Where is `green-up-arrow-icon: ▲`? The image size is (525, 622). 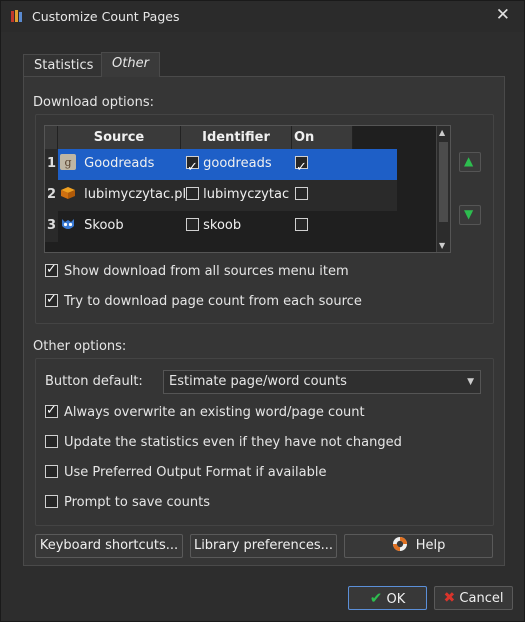 green-up-arrow-icon: ▲ is located at coordinates (469, 161).